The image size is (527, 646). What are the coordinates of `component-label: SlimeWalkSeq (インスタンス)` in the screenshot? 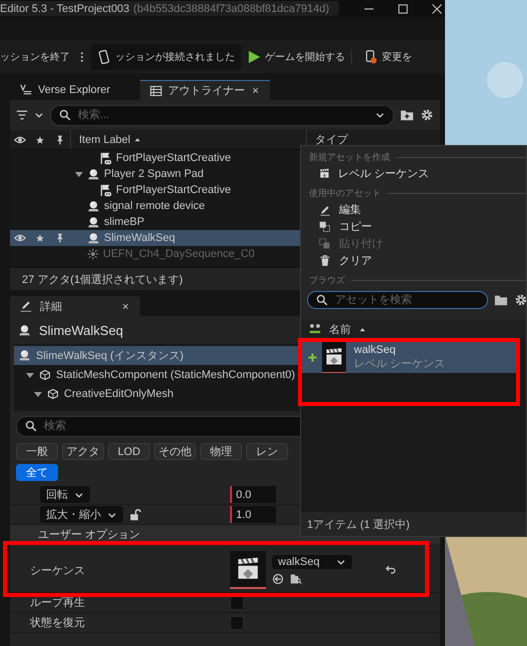 It's located at (110, 356).